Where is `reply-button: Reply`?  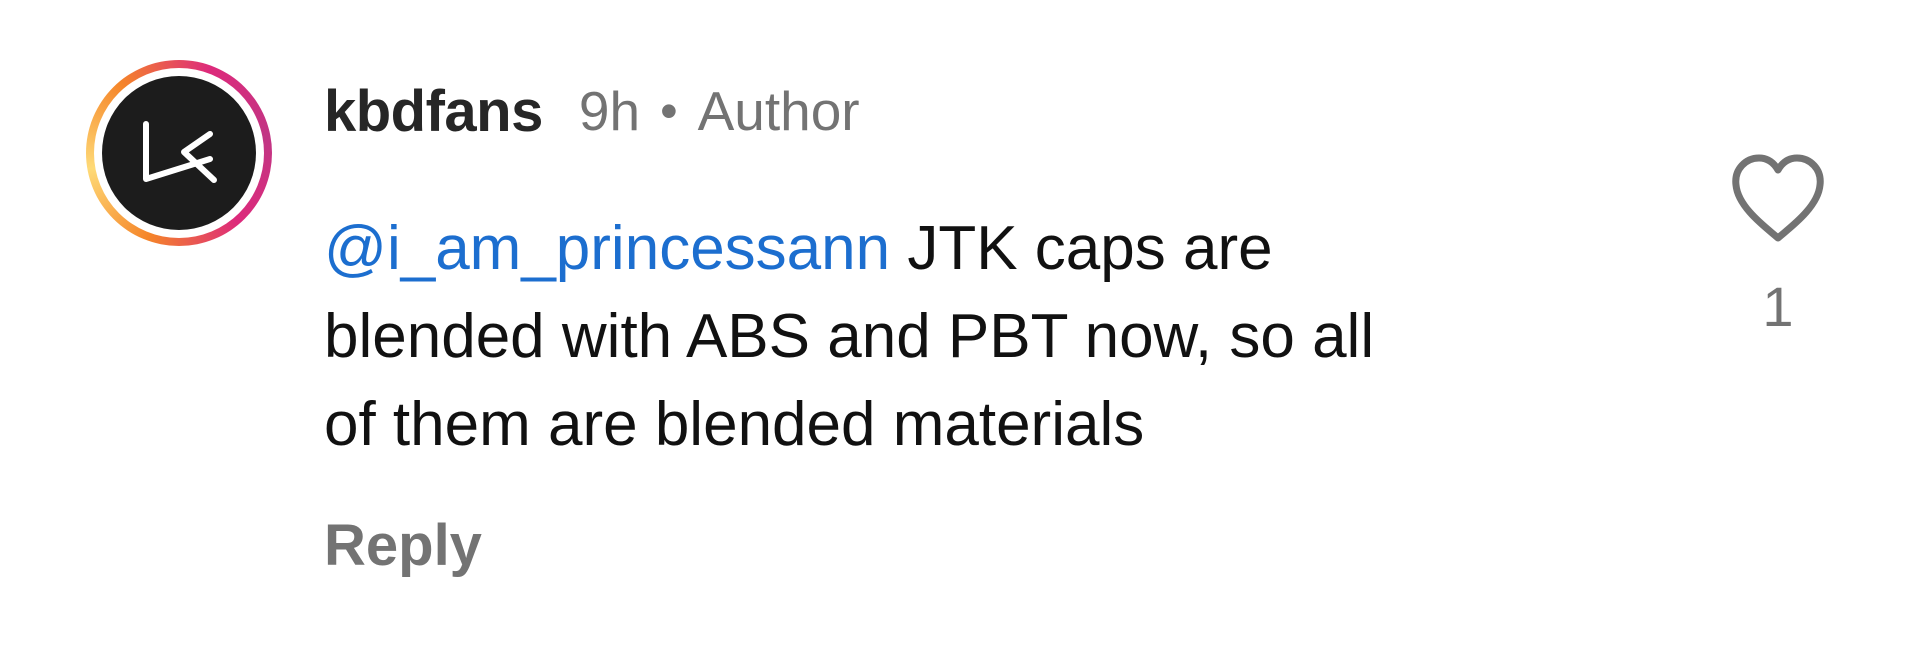 reply-button: Reply is located at coordinates (403, 545).